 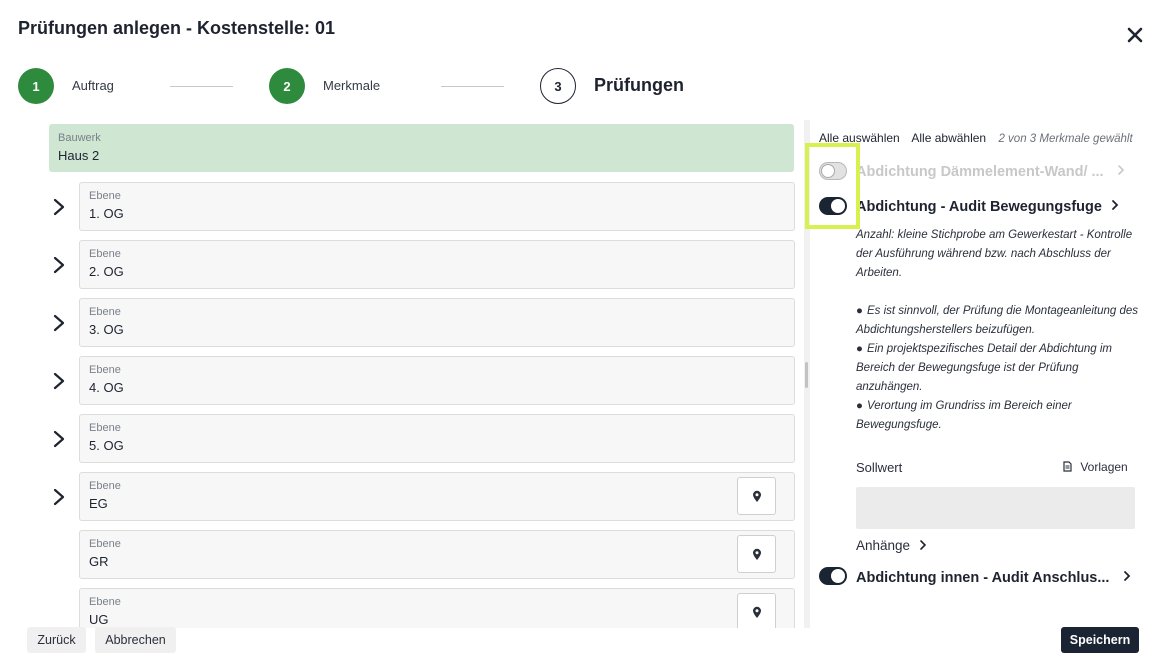 I want to click on tree-row: Ebene 5. OG, so click(x=409, y=439).